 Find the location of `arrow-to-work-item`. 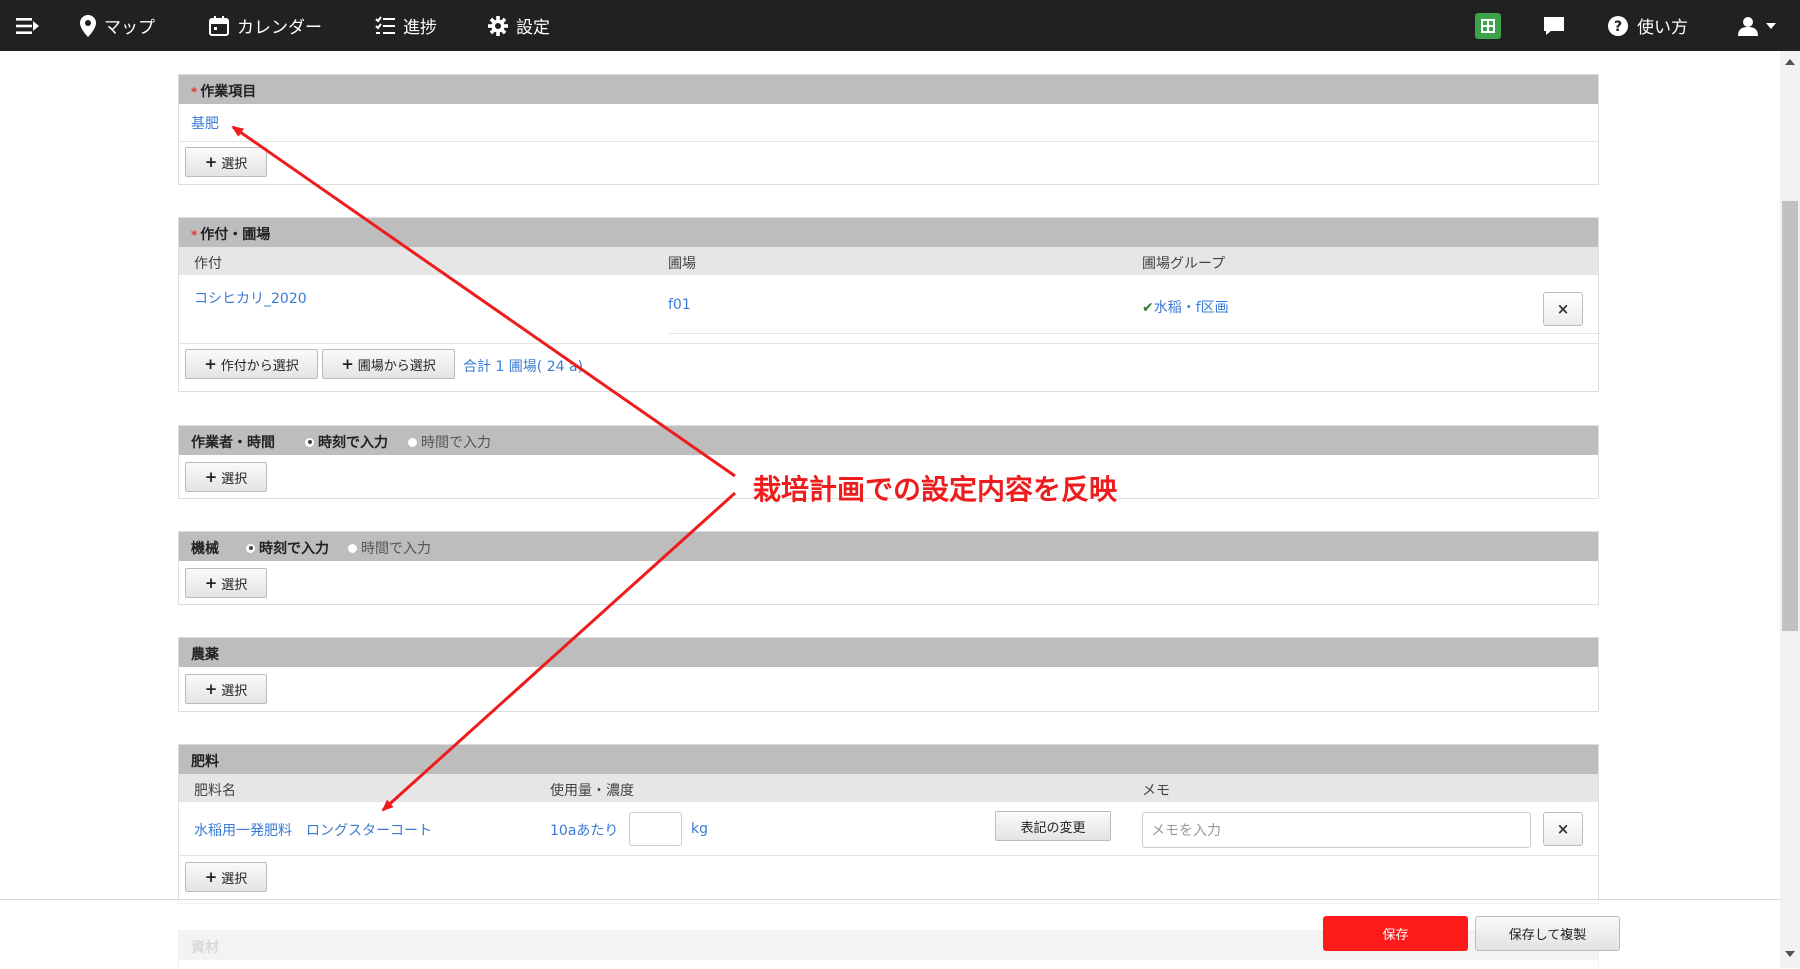

arrow-to-work-item is located at coordinates (483, 301).